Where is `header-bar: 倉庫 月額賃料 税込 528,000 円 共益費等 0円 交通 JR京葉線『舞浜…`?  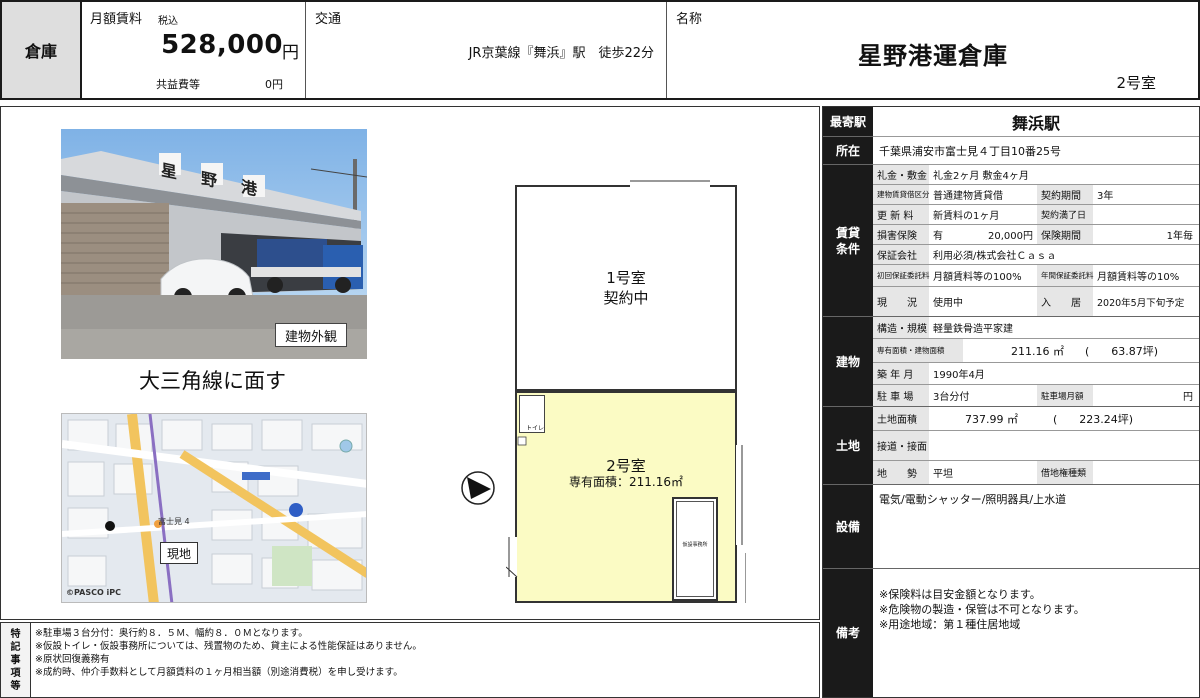
header-bar: 倉庫 月額賃料 税込 528,000 円 共益費等 0円 交通 JR京葉線『舞浜… is located at coordinates (600, 50).